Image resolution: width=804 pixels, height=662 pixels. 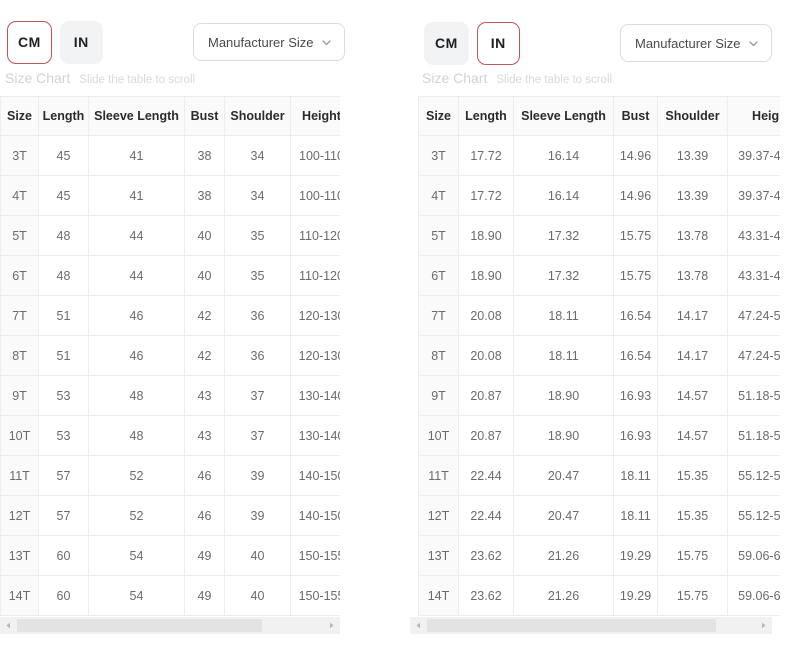 I want to click on cell-length: 48, so click(x=63, y=275).